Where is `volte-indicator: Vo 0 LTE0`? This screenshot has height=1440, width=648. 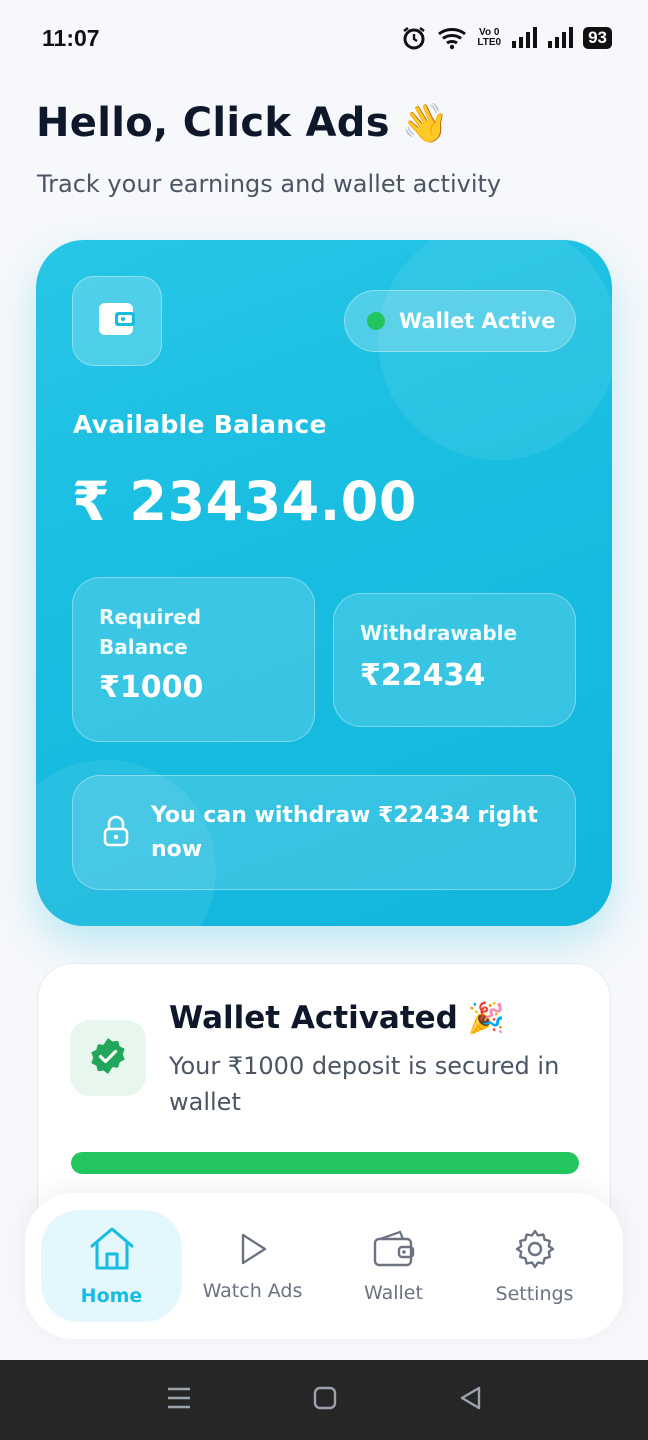
volte-indicator: Vo 0 LTE0 is located at coordinates (489, 38).